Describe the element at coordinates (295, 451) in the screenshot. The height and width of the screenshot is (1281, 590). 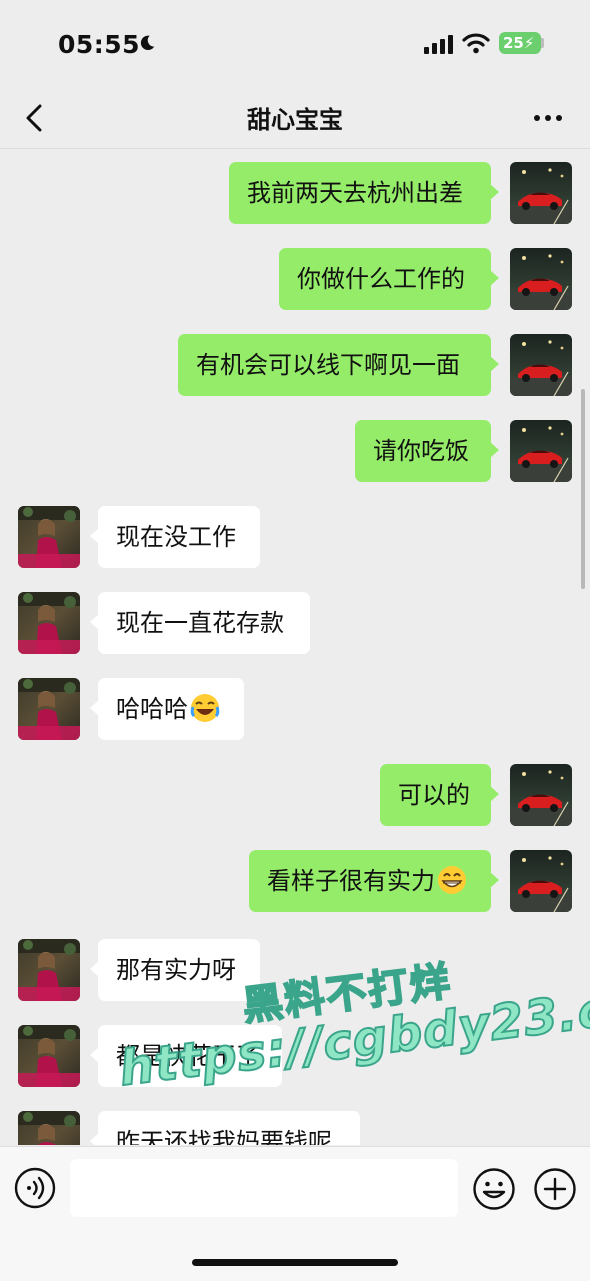
I see `message-row: 请你吃饭` at that location.